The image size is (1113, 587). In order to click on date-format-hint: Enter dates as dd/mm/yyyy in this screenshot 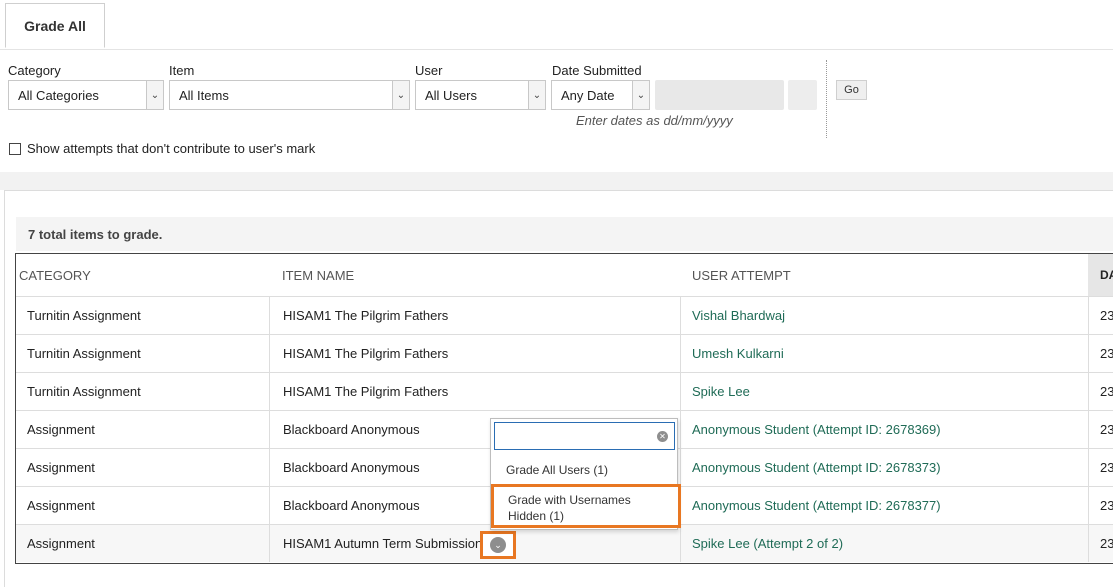, I will do `click(654, 120)`.